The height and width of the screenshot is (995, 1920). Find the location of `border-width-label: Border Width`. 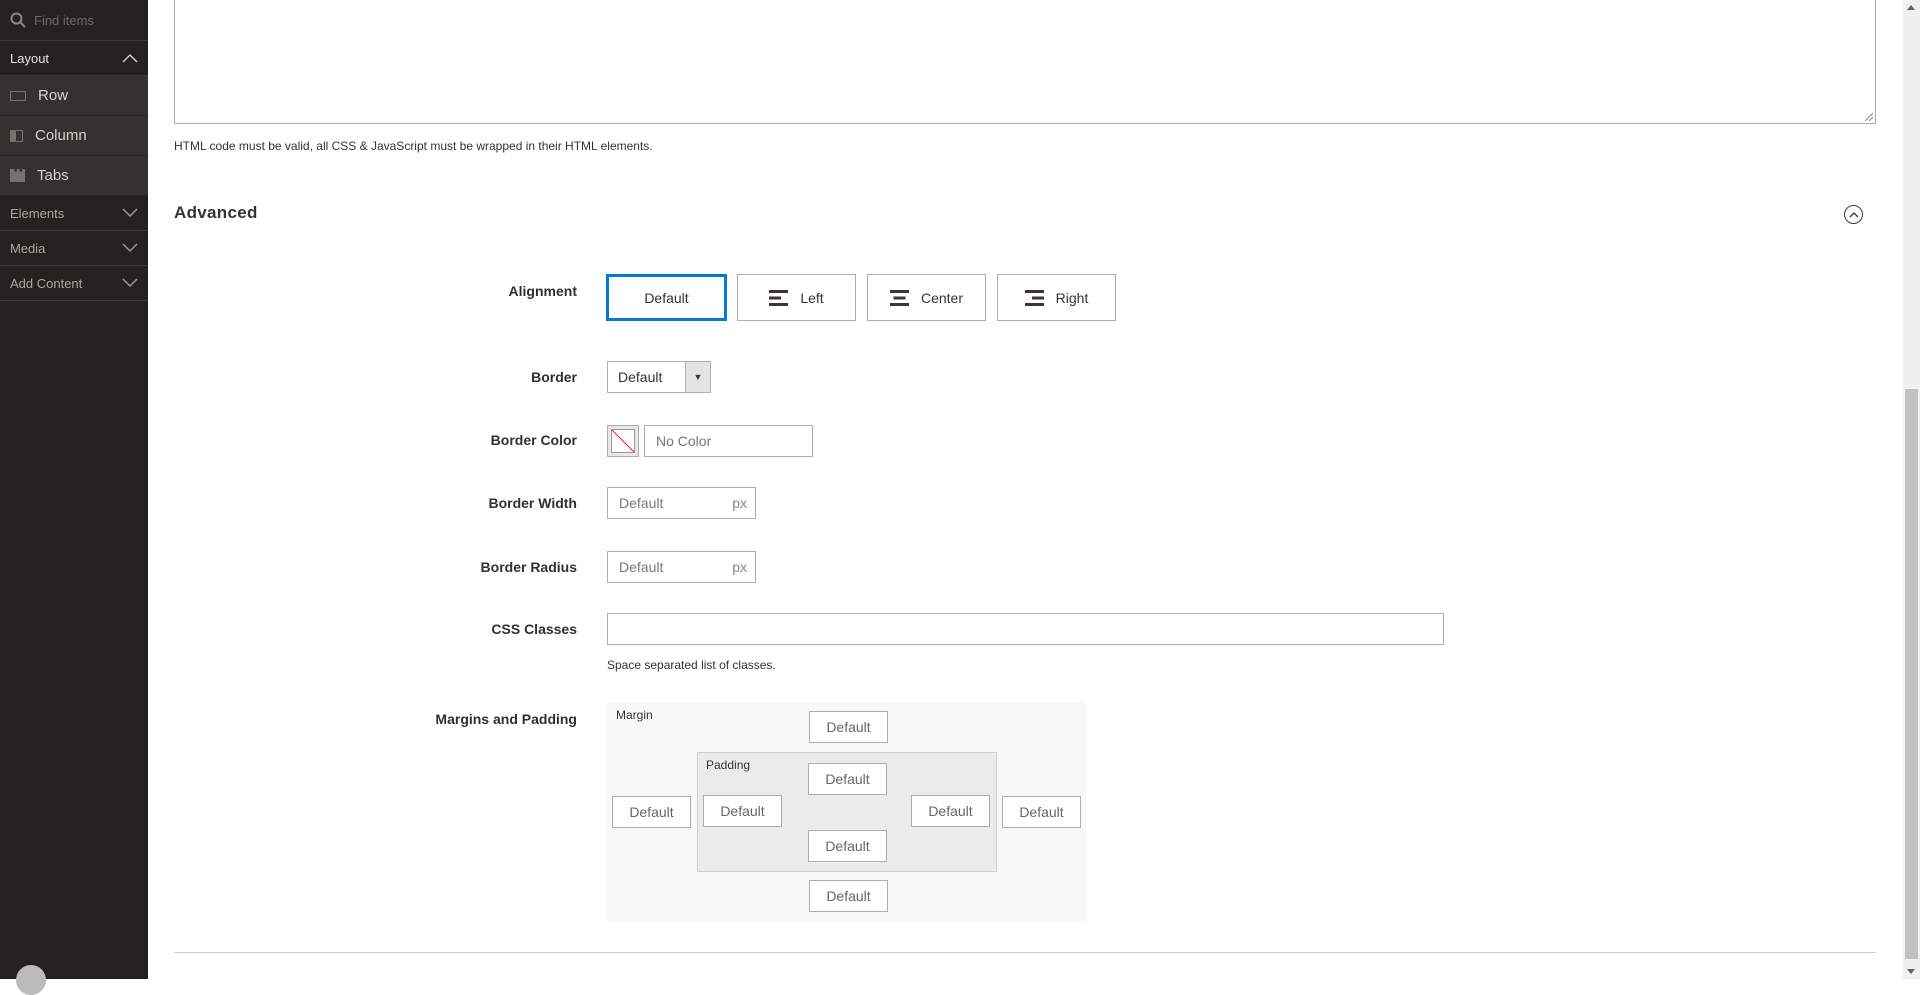

border-width-label: Border Width is located at coordinates (532, 503).